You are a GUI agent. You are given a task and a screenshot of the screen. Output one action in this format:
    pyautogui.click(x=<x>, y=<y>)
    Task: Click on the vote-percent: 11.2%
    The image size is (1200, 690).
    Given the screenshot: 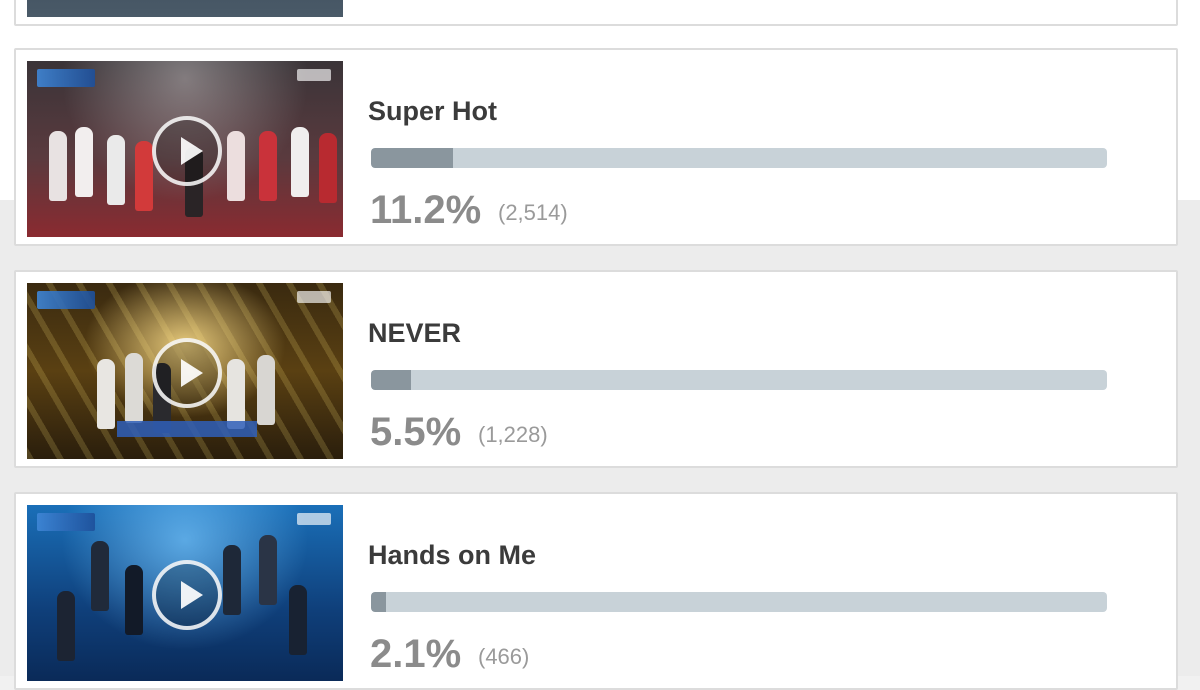 What is the action you would take?
    pyautogui.click(x=426, y=210)
    